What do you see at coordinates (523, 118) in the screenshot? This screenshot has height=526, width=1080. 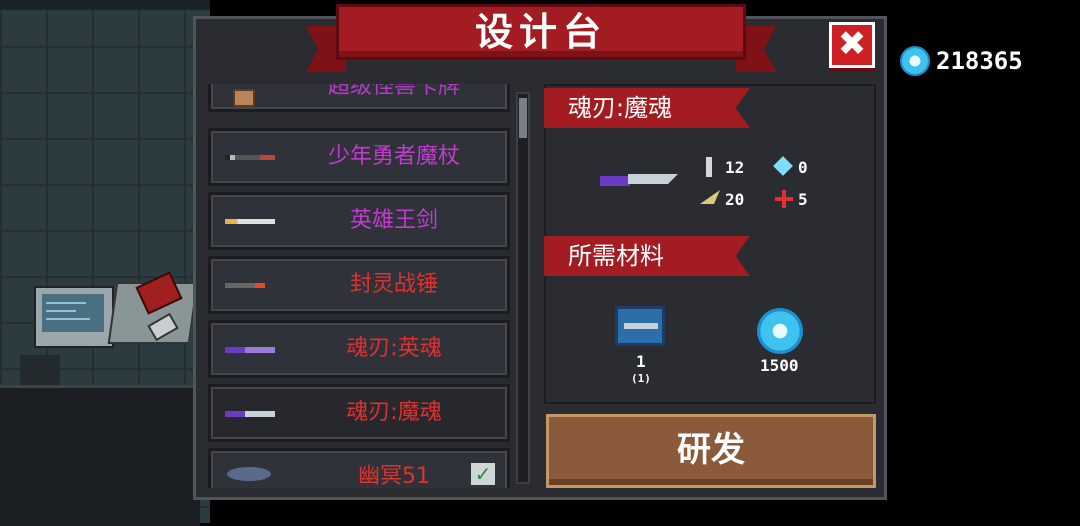 I see `scroll-thumb` at bounding box center [523, 118].